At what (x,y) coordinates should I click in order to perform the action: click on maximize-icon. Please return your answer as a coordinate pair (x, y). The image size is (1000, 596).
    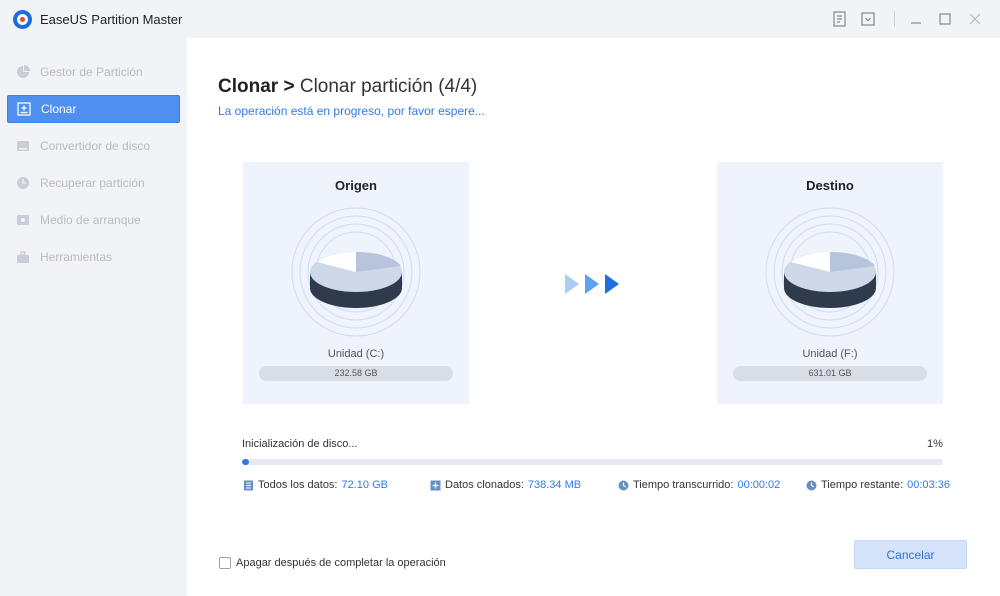
    Looking at the image, I should click on (945, 19).